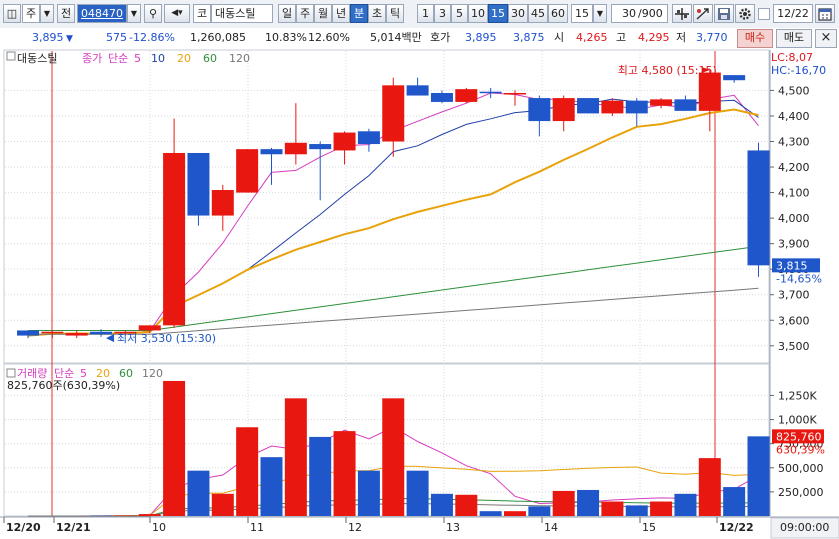 The width and height of the screenshot is (839, 539). What do you see at coordinates (134, 13) in the screenshot?
I see `code-dropdown-icon: ▼` at bounding box center [134, 13].